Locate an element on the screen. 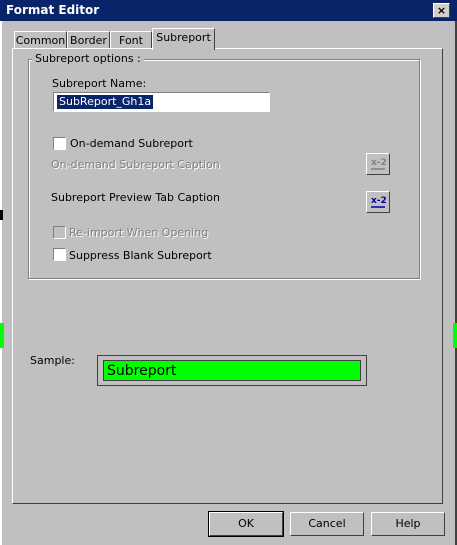 This screenshot has width=457, height=545. subreport-name-value: SubReport_Gh1a is located at coordinates (105, 102).